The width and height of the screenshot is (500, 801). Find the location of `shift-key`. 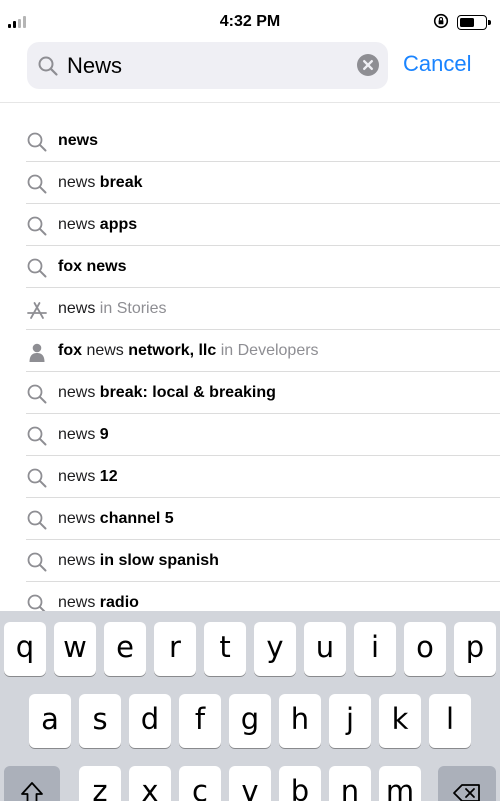

shift-key is located at coordinates (32, 783).